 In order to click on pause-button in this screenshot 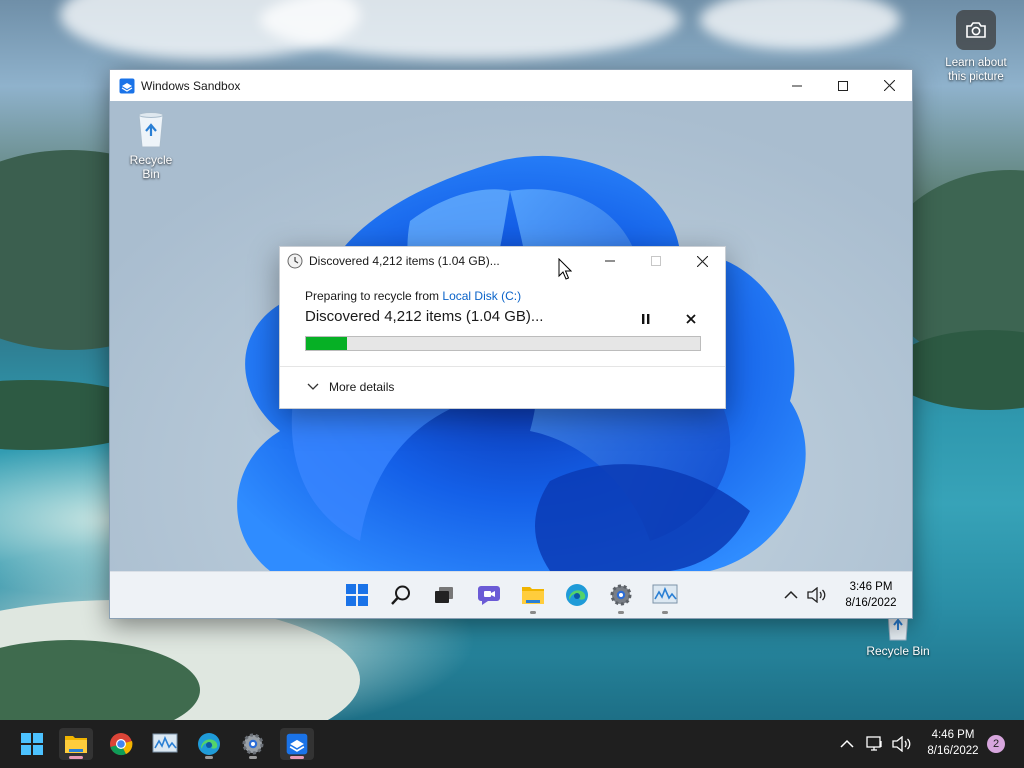, I will do `click(646, 319)`.